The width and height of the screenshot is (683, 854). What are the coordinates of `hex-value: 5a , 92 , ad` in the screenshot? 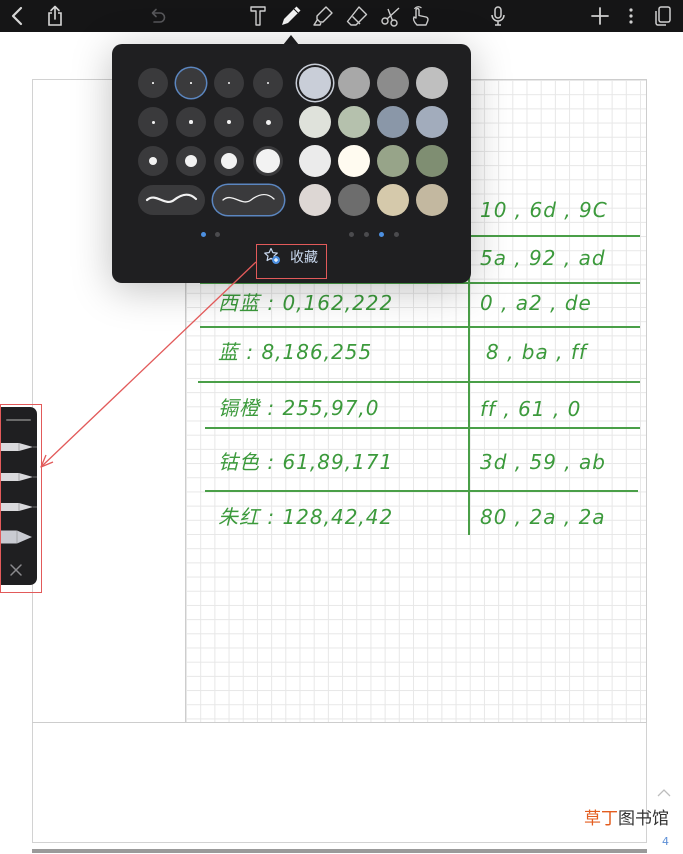 It's located at (543, 258).